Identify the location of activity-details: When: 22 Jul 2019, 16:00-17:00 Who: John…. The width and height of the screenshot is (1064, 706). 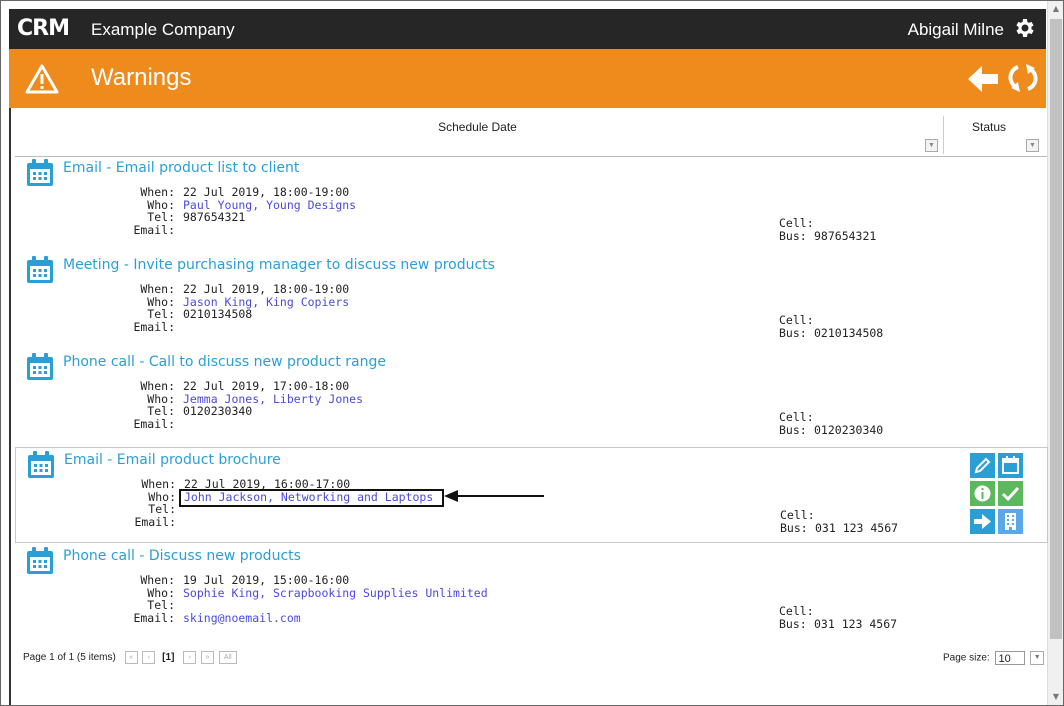
(516, 508).